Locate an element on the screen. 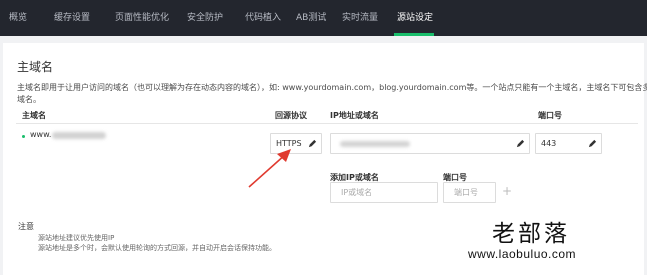  add-port-placeholder: 端口号 is located at coordinates (466, 192).